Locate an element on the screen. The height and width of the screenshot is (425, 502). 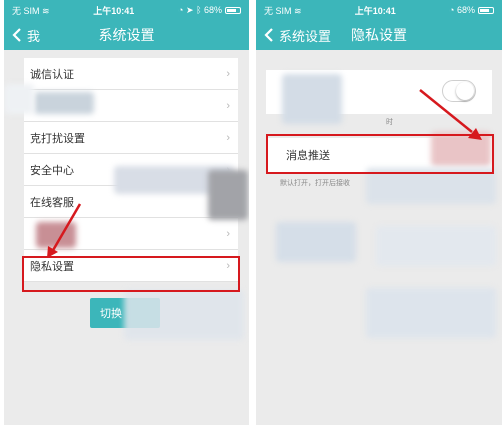
highlight-box-privacy is located at coordinates (131, 274).